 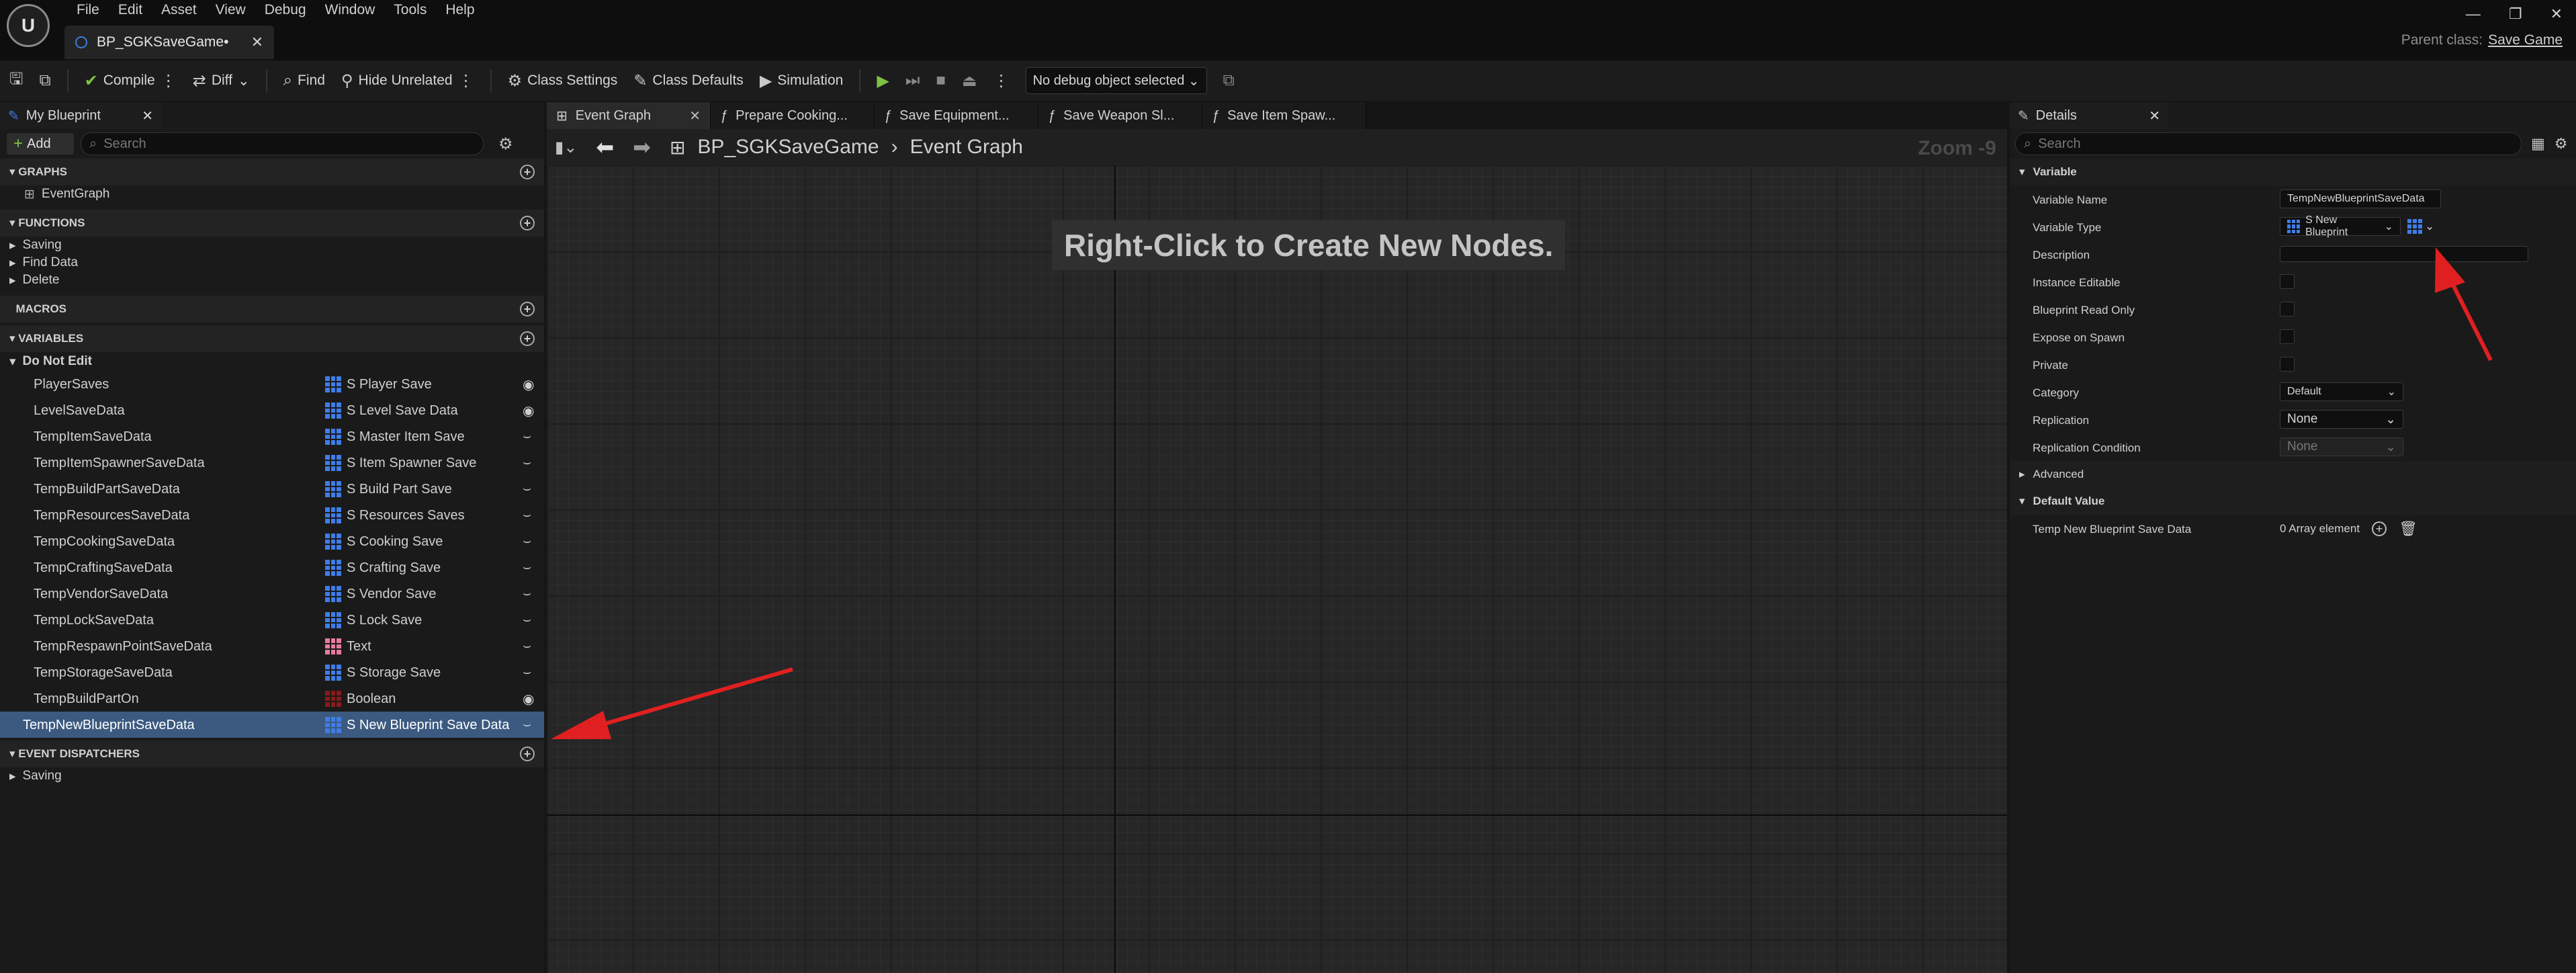 I want to click on menu-file: File, so click(x=88, y=10).